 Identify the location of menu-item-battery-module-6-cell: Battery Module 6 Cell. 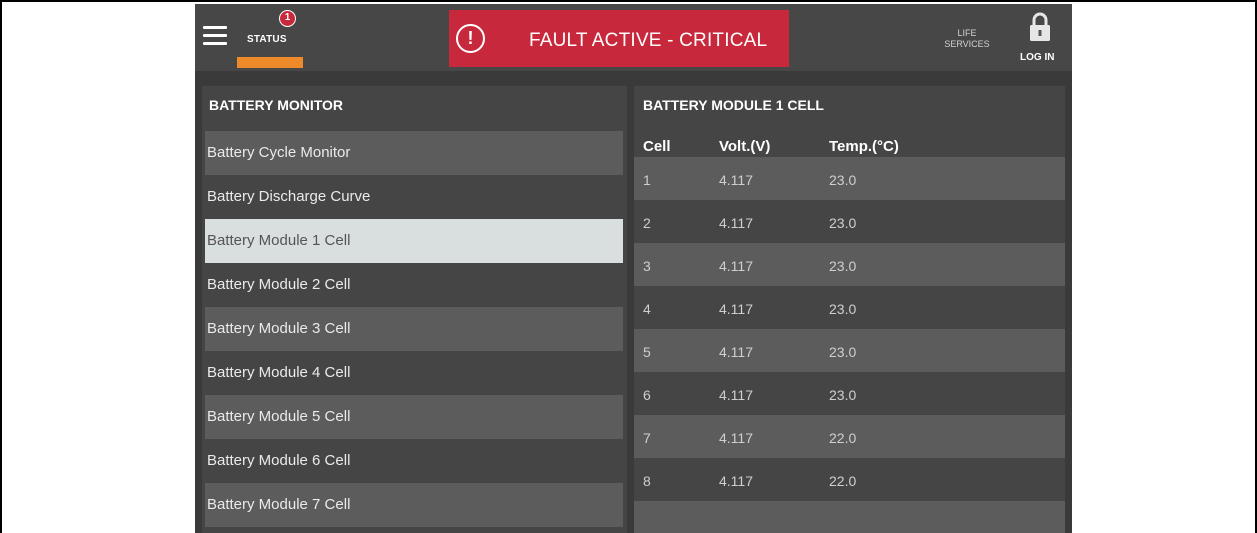
(414, 461).